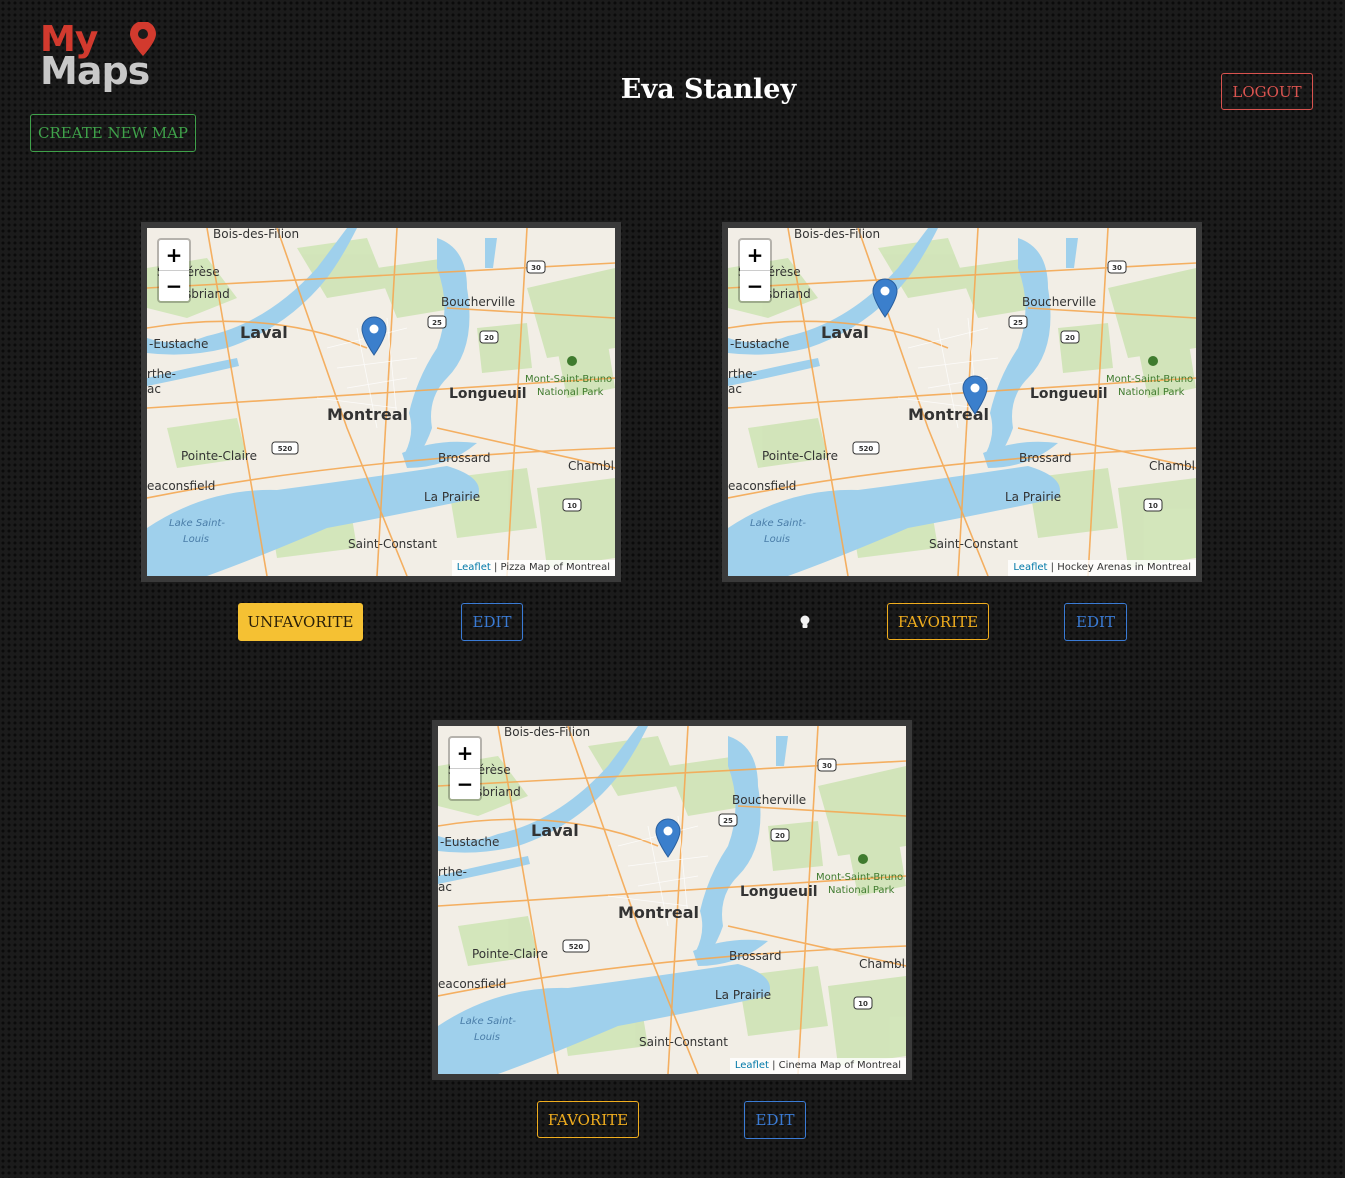 The height and width of the screenshot is (1178, 1345). Describe the element at coordinates (300, 622) in the screenshot. I see `unfavorite-button: UNFAVORITE` at that location.